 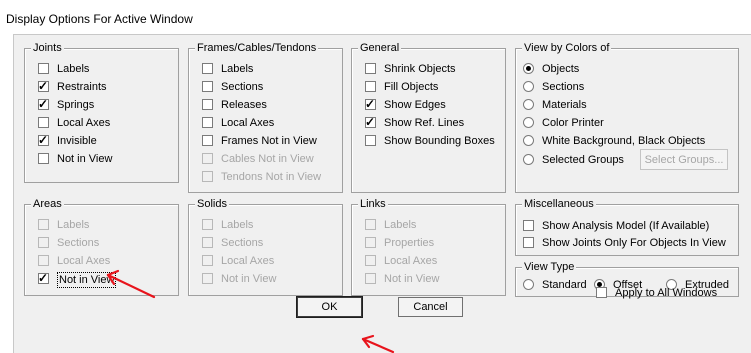 What do you see at coordinates (380, 48) in the screenshot?
I see `general-group-label: General` at bounding box center [380, 48].